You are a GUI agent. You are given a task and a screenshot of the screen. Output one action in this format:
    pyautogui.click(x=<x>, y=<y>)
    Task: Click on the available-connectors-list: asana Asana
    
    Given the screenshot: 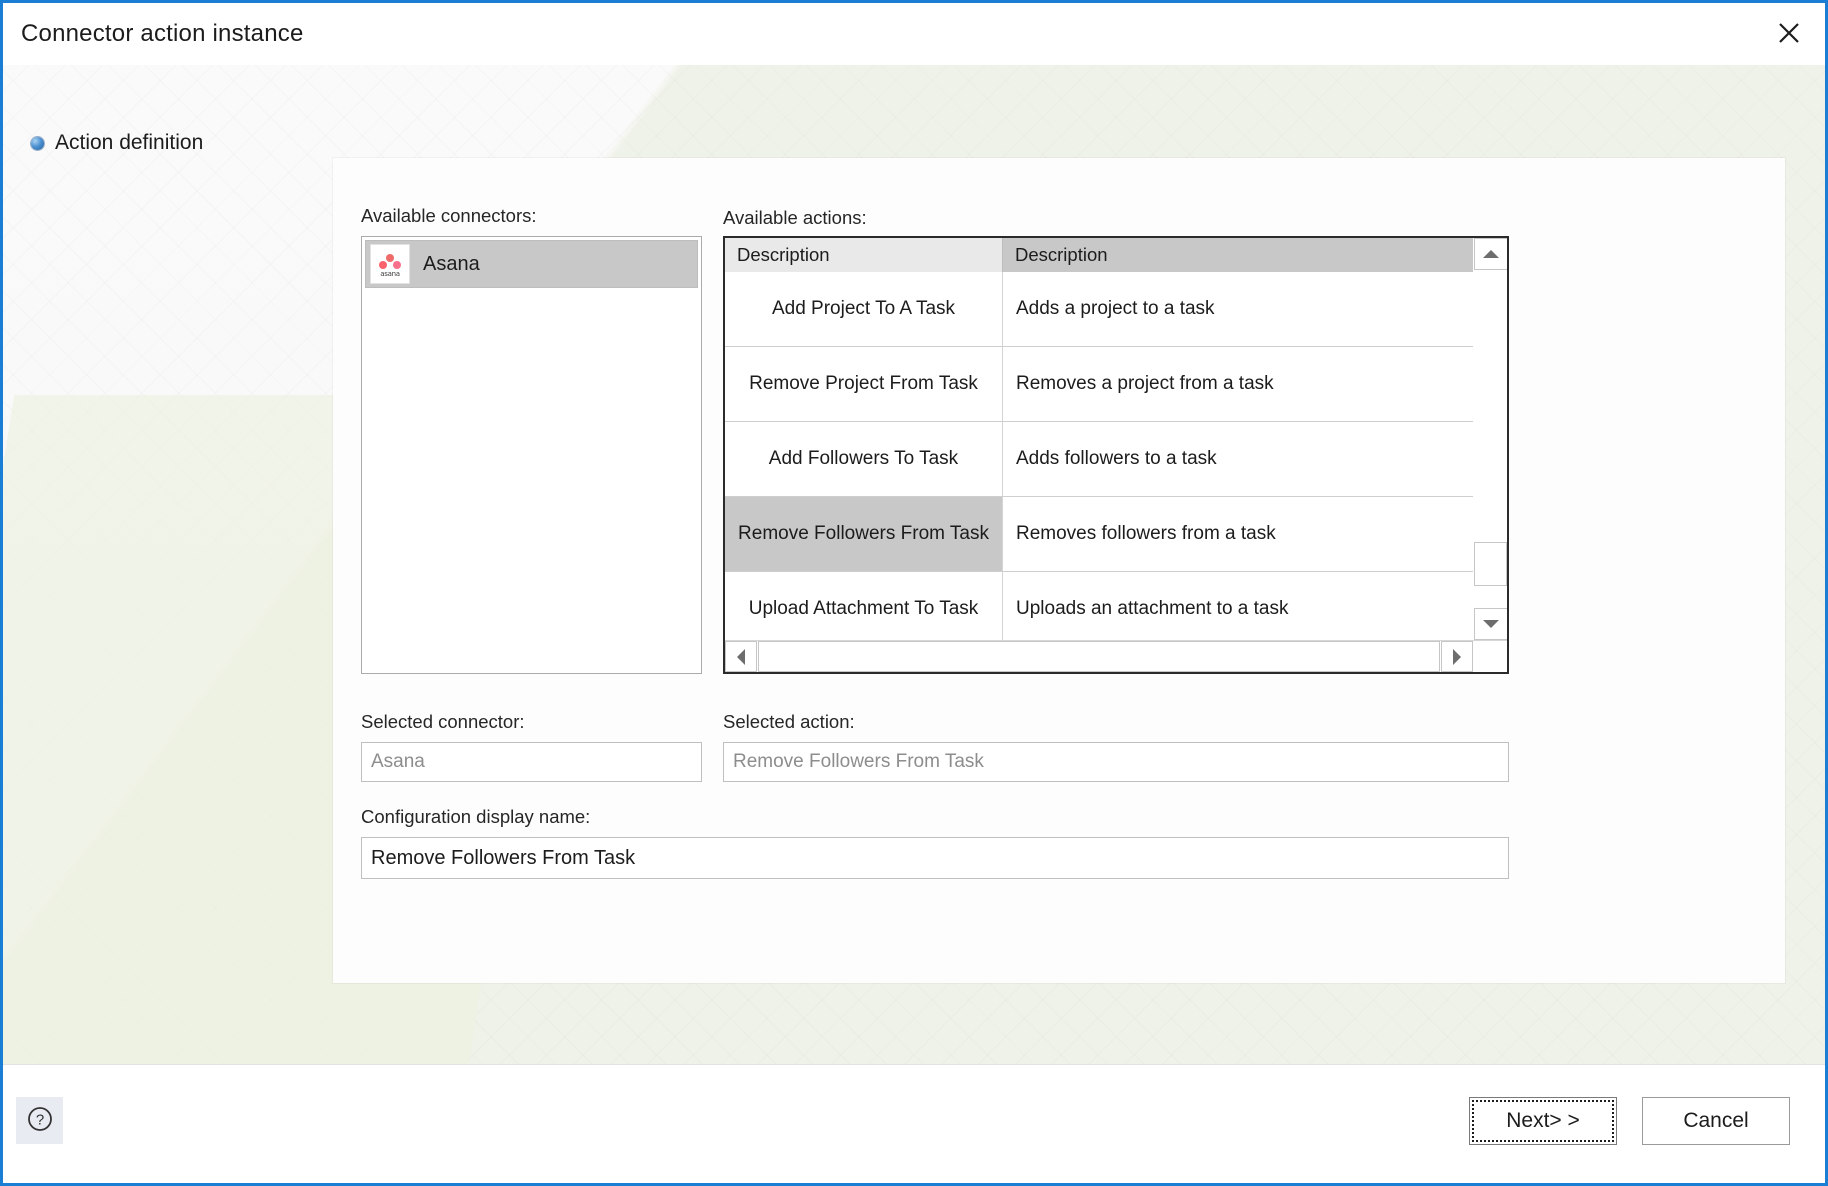 What is the action you would take?
    pyautogui.click(x=531, y=455)
    